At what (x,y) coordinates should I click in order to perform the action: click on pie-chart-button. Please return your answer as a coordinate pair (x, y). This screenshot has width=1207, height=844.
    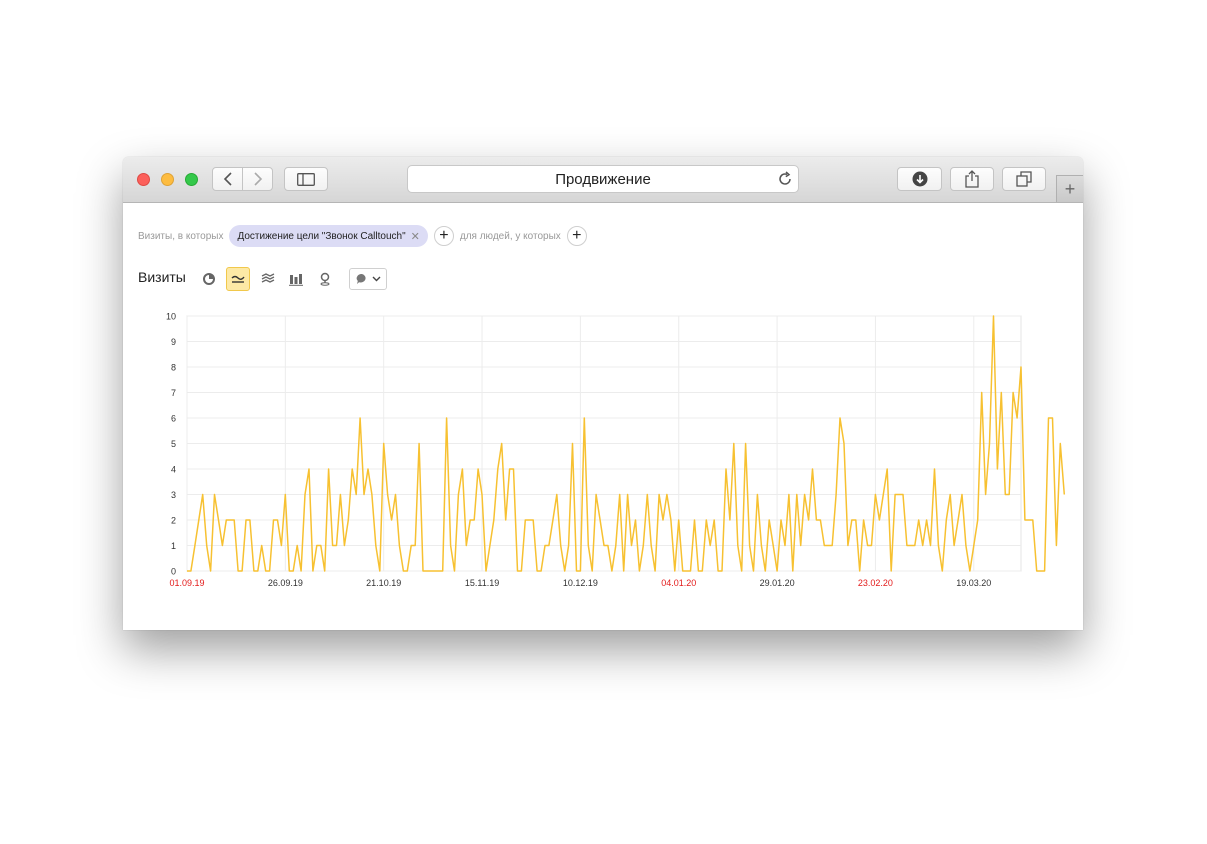
    Looking at the image, I should click on (209, 279).